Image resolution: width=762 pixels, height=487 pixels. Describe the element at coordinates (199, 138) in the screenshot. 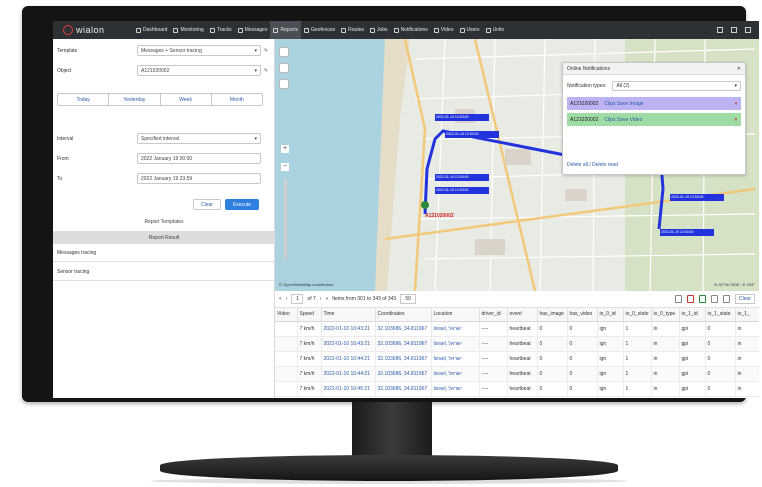

I see `interval-select: Specified interval ▾` at that location.